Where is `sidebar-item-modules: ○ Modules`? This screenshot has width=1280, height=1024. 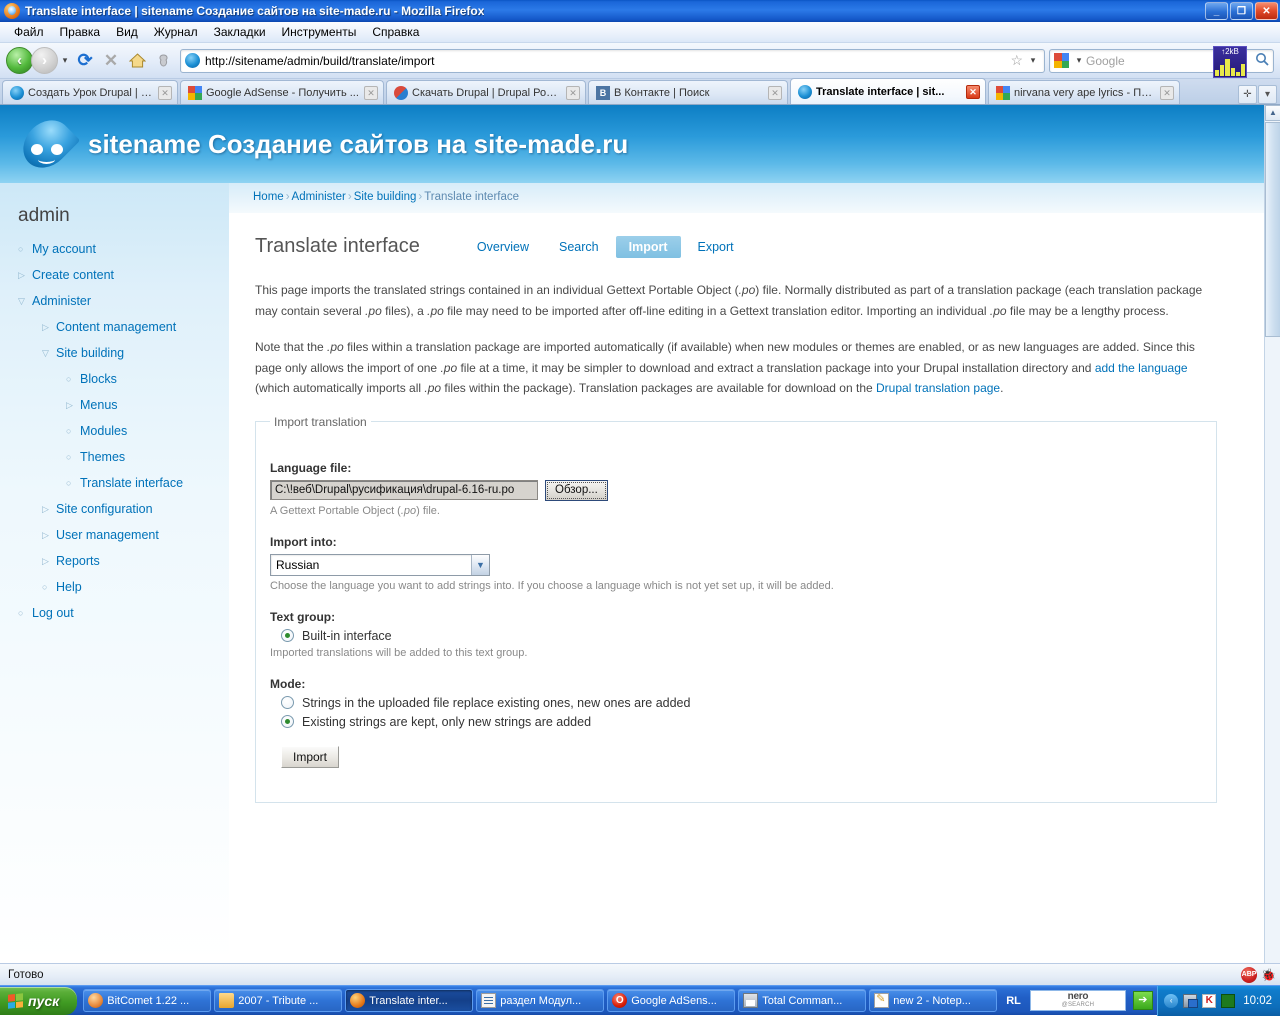 sidebar-item-modules: ○ Modules is located at coordinates (123, 432).